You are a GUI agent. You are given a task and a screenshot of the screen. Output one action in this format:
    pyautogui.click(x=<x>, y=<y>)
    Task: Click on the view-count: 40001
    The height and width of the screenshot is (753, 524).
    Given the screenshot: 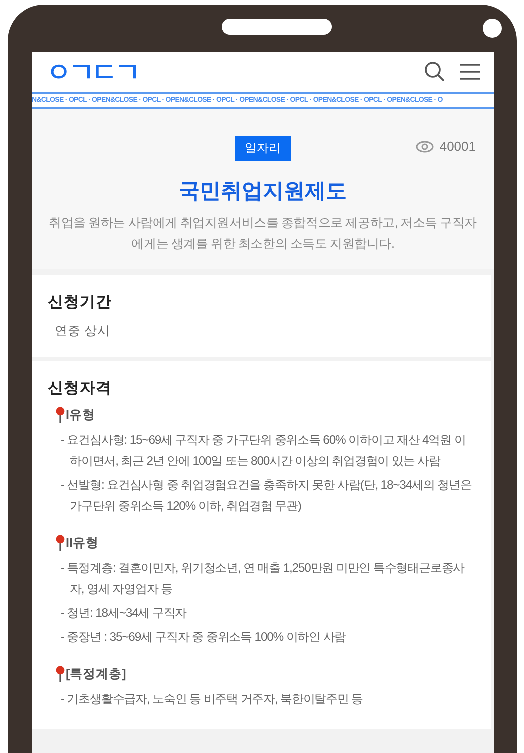 What is the action you would take?
    pyautogui.click(x=458, y=146)
    